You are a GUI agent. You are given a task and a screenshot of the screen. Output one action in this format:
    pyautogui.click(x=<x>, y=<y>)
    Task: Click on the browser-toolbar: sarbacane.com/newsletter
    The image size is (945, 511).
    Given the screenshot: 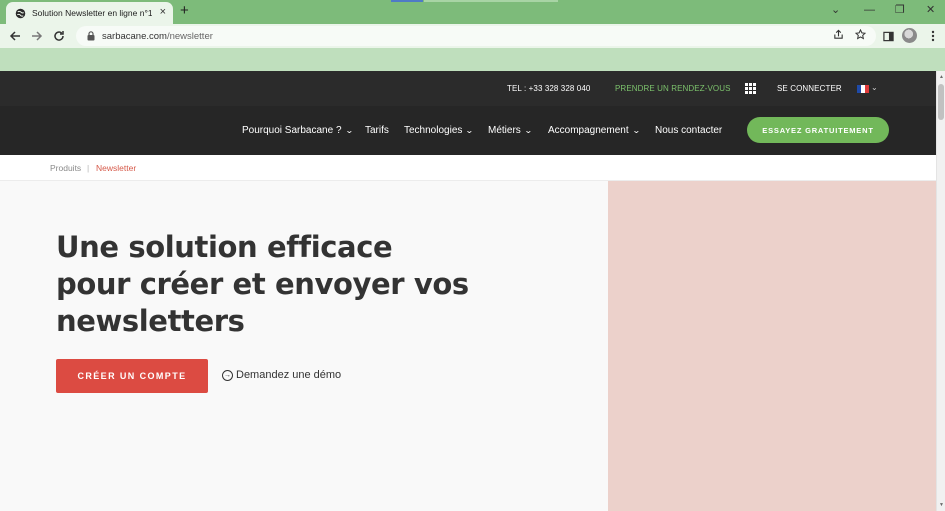 What is the action you would take?
    pyautogui.click(x=472, y=36)
    